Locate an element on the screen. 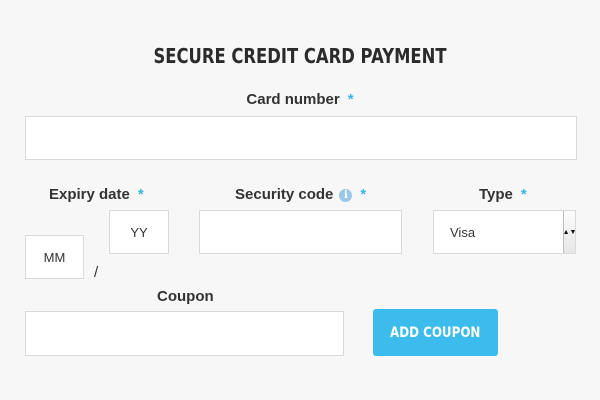 This screenshot has height=400, width=600. add-coupon-button: ADD COUPON is located at coordinates (435, 332).